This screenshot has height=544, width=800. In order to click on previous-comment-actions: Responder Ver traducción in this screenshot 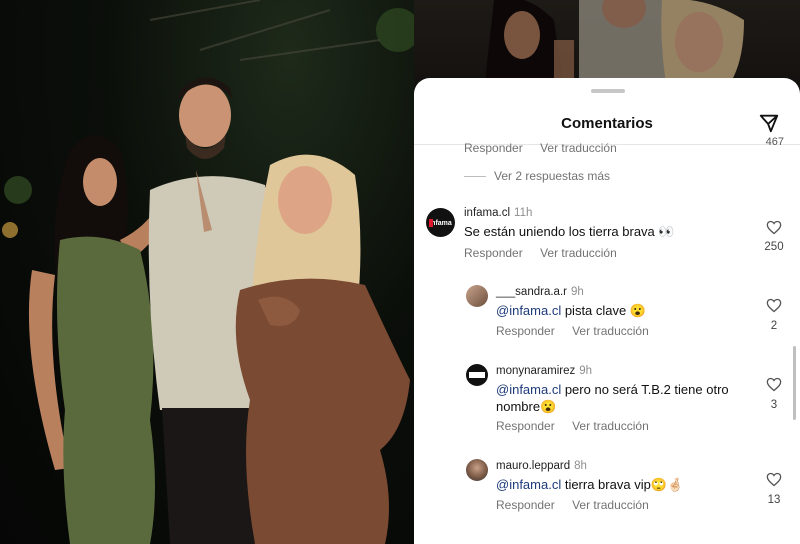, I will do `click(547, 148)`.